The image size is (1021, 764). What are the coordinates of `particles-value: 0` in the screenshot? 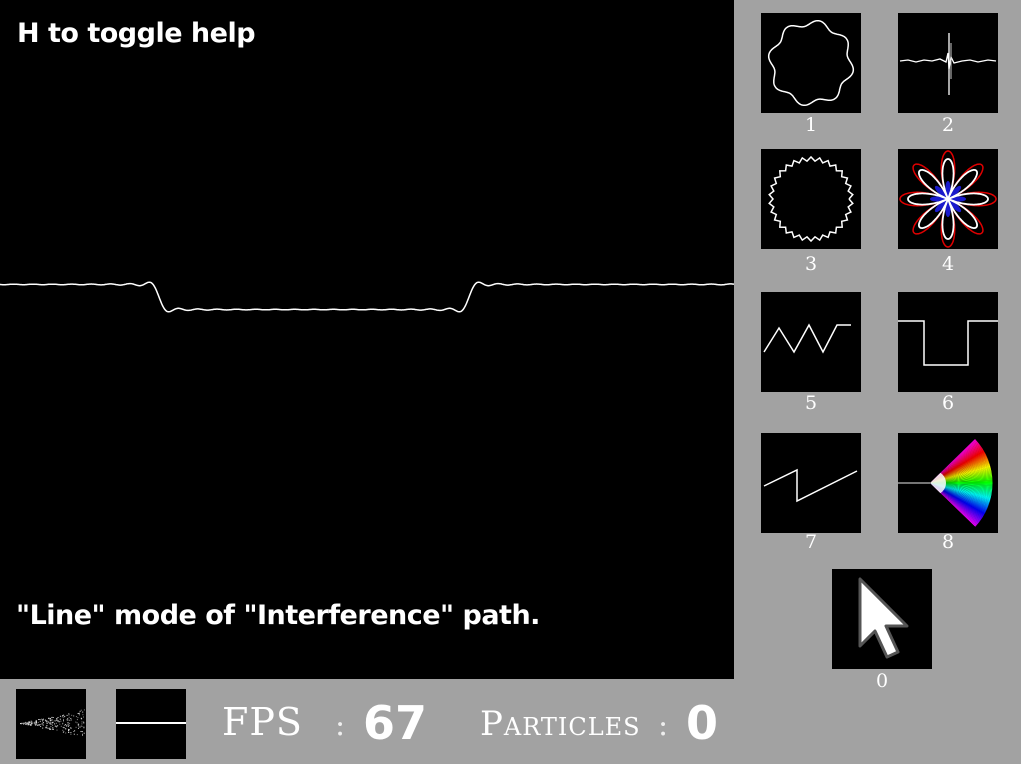 It's located at (702, 723).